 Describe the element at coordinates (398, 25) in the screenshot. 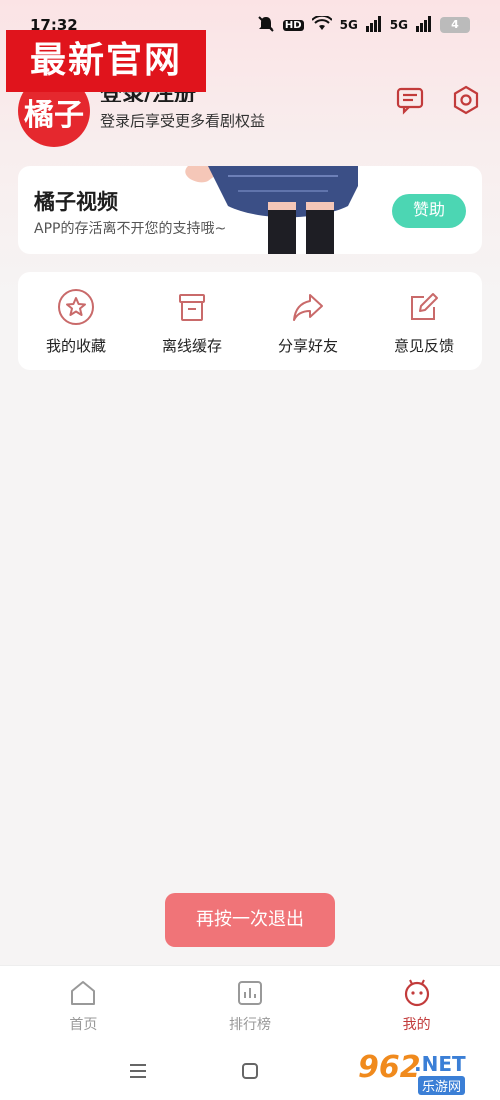

I see `signal-5g-icon-2: 5G` at that location.